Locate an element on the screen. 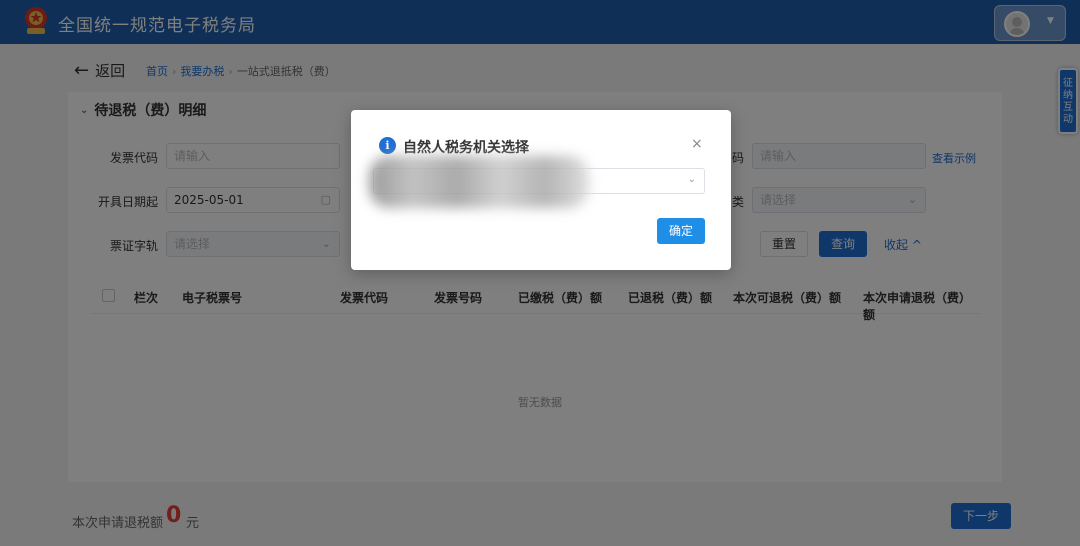 This screenshot has width=1080, height=546. close-icon: × is located at coordinates (697, 144).